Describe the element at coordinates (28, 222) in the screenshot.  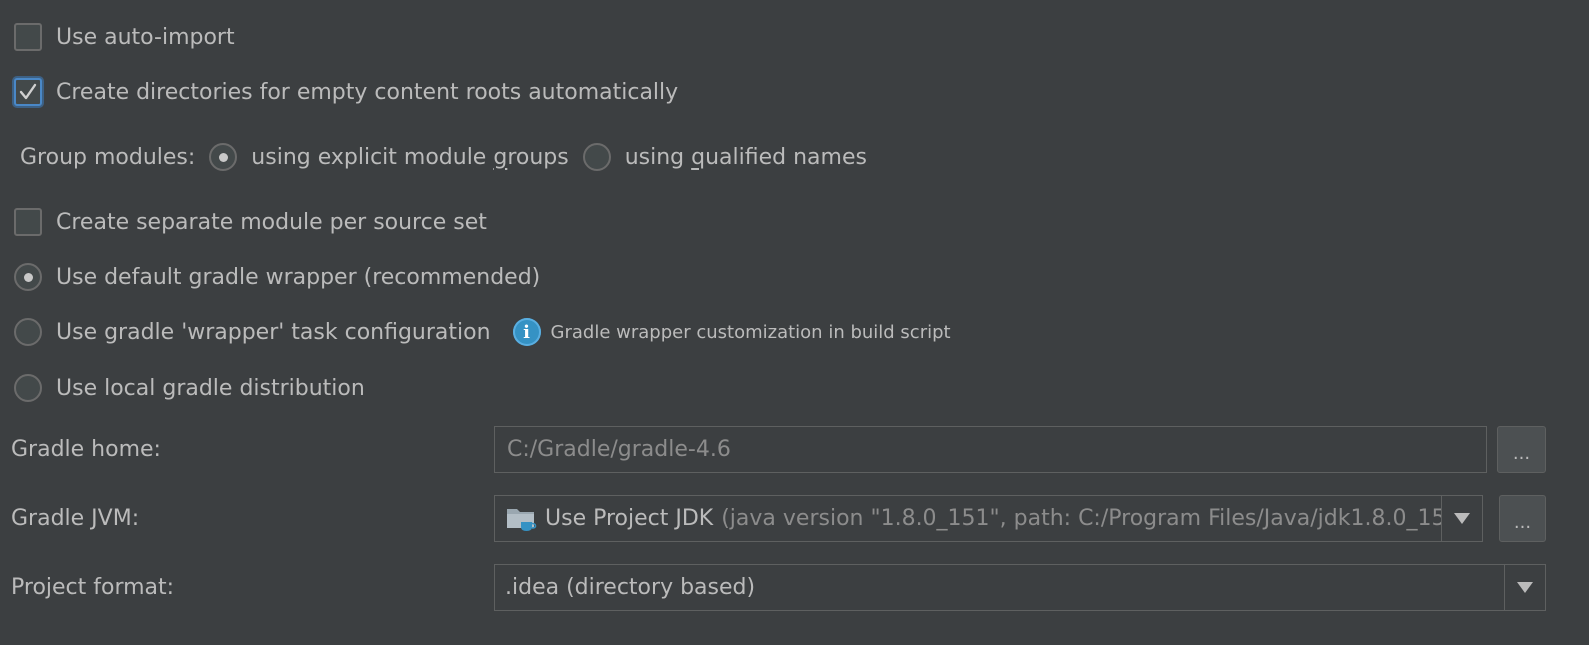
I see `separate-module-checkbox` at that location.